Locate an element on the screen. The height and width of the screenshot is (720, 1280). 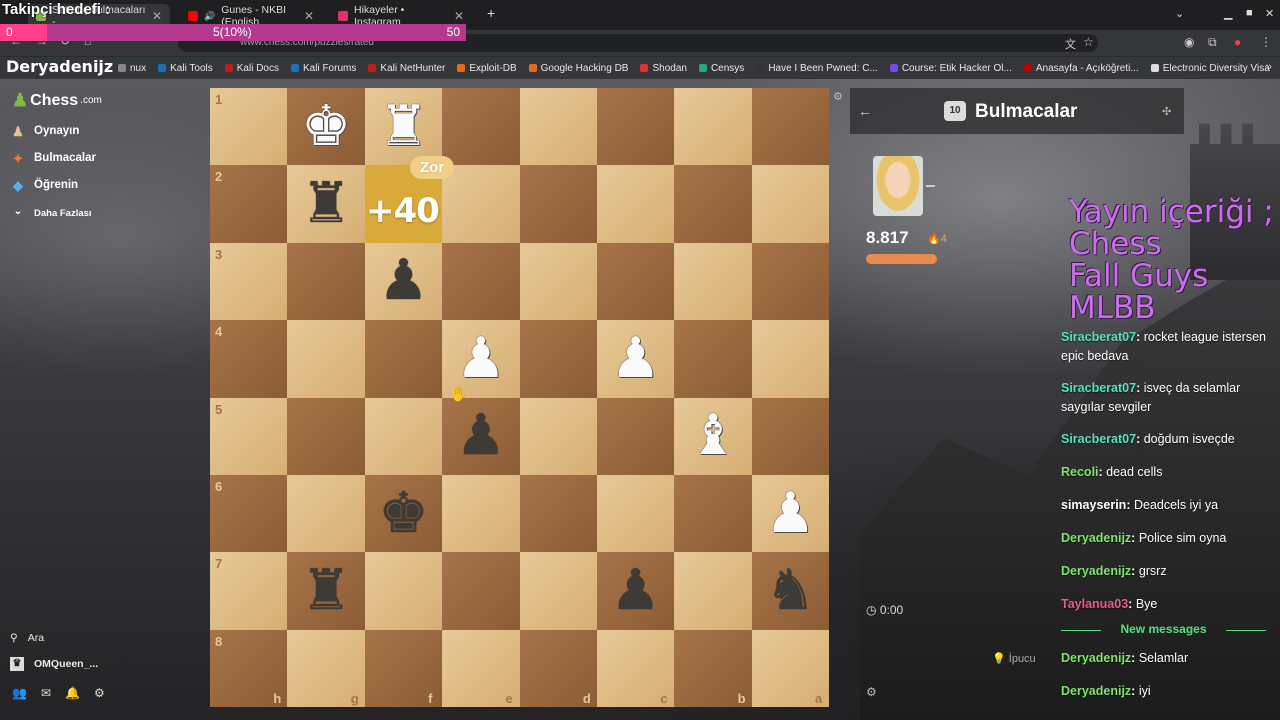
nav-learn: ◆ Öğrenin is located at coordinates (44, 185).